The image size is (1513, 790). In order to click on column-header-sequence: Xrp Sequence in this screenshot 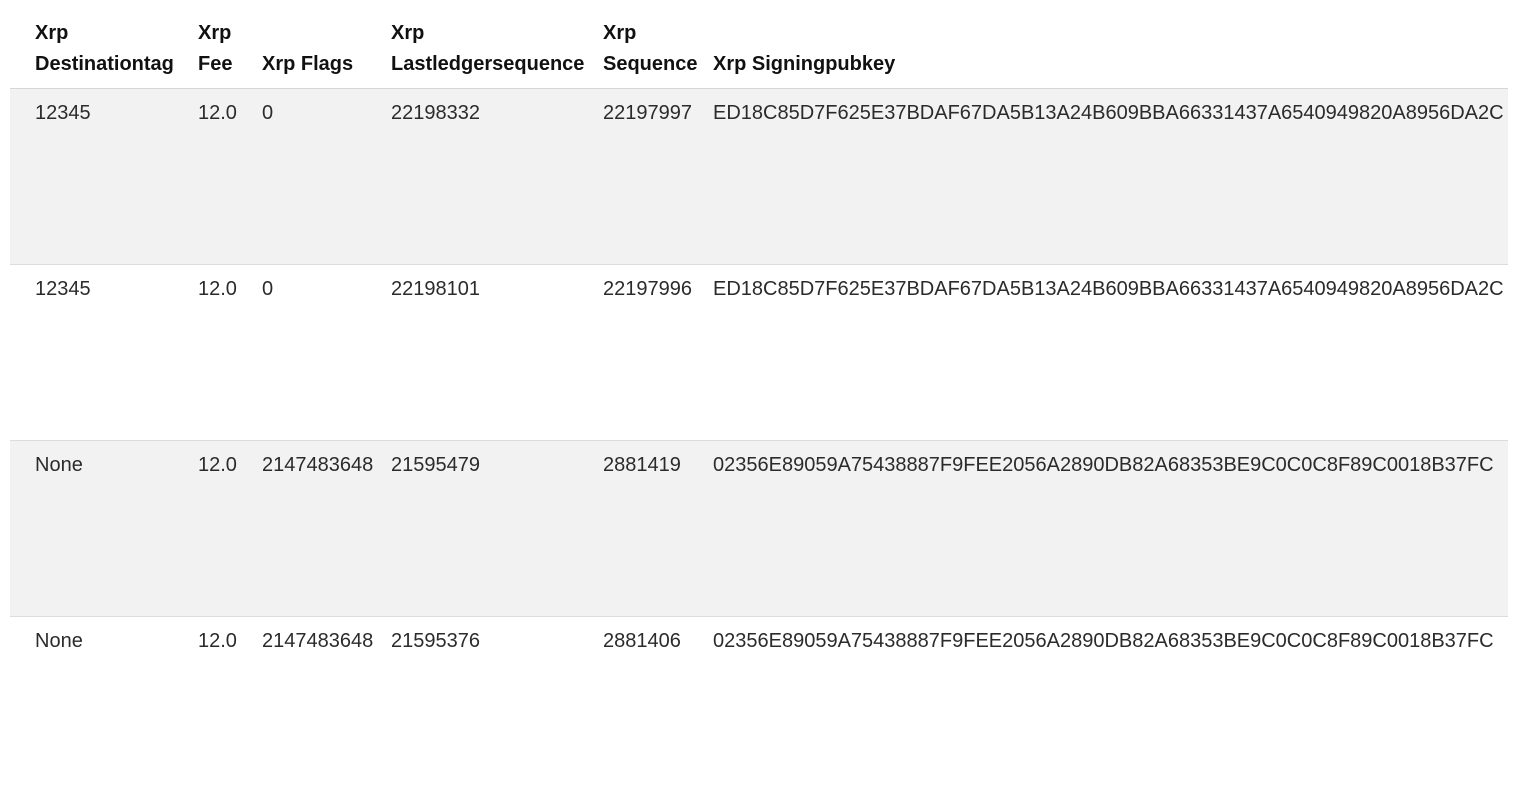, I will do `click(658, 44)`.